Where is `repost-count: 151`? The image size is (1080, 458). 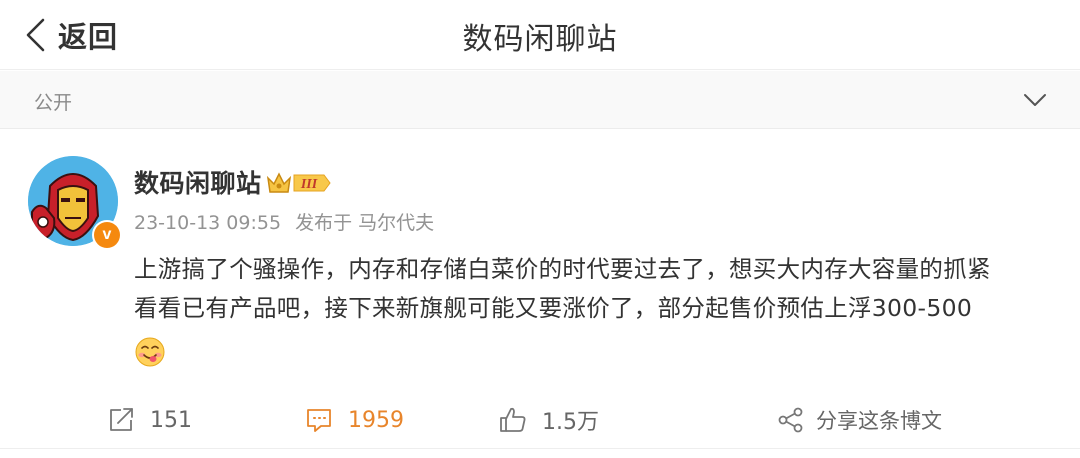 repost-count: 151 is located at coordinates (171, 420).